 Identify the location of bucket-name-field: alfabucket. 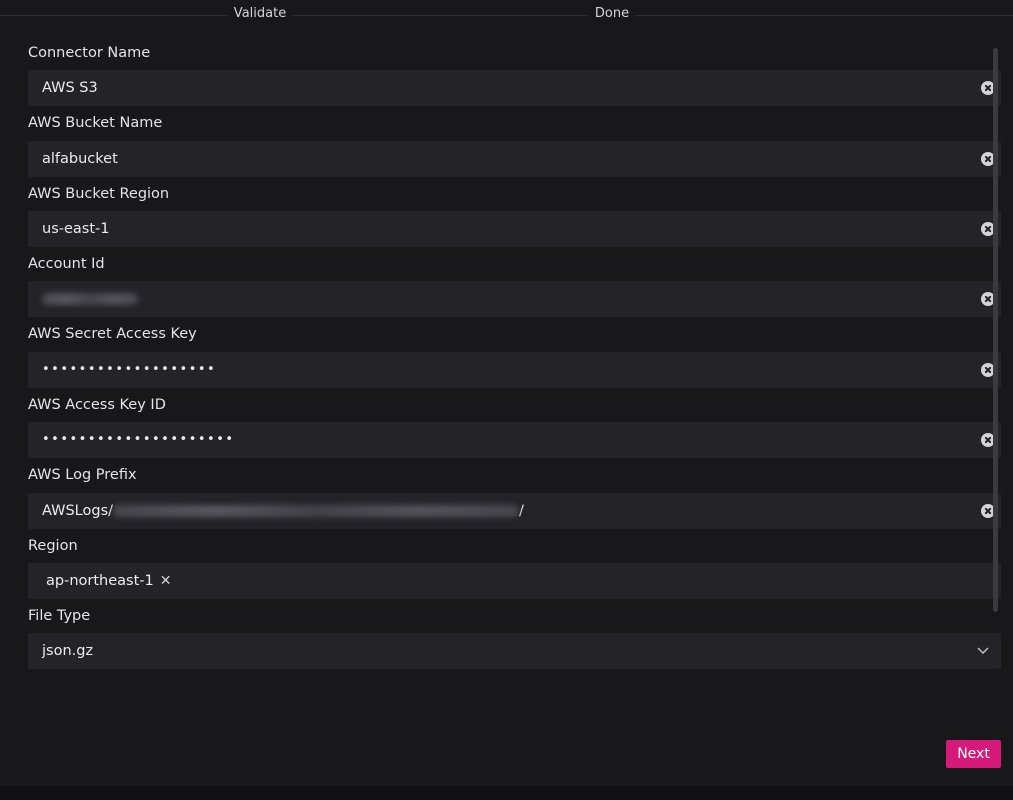
(514, 159).